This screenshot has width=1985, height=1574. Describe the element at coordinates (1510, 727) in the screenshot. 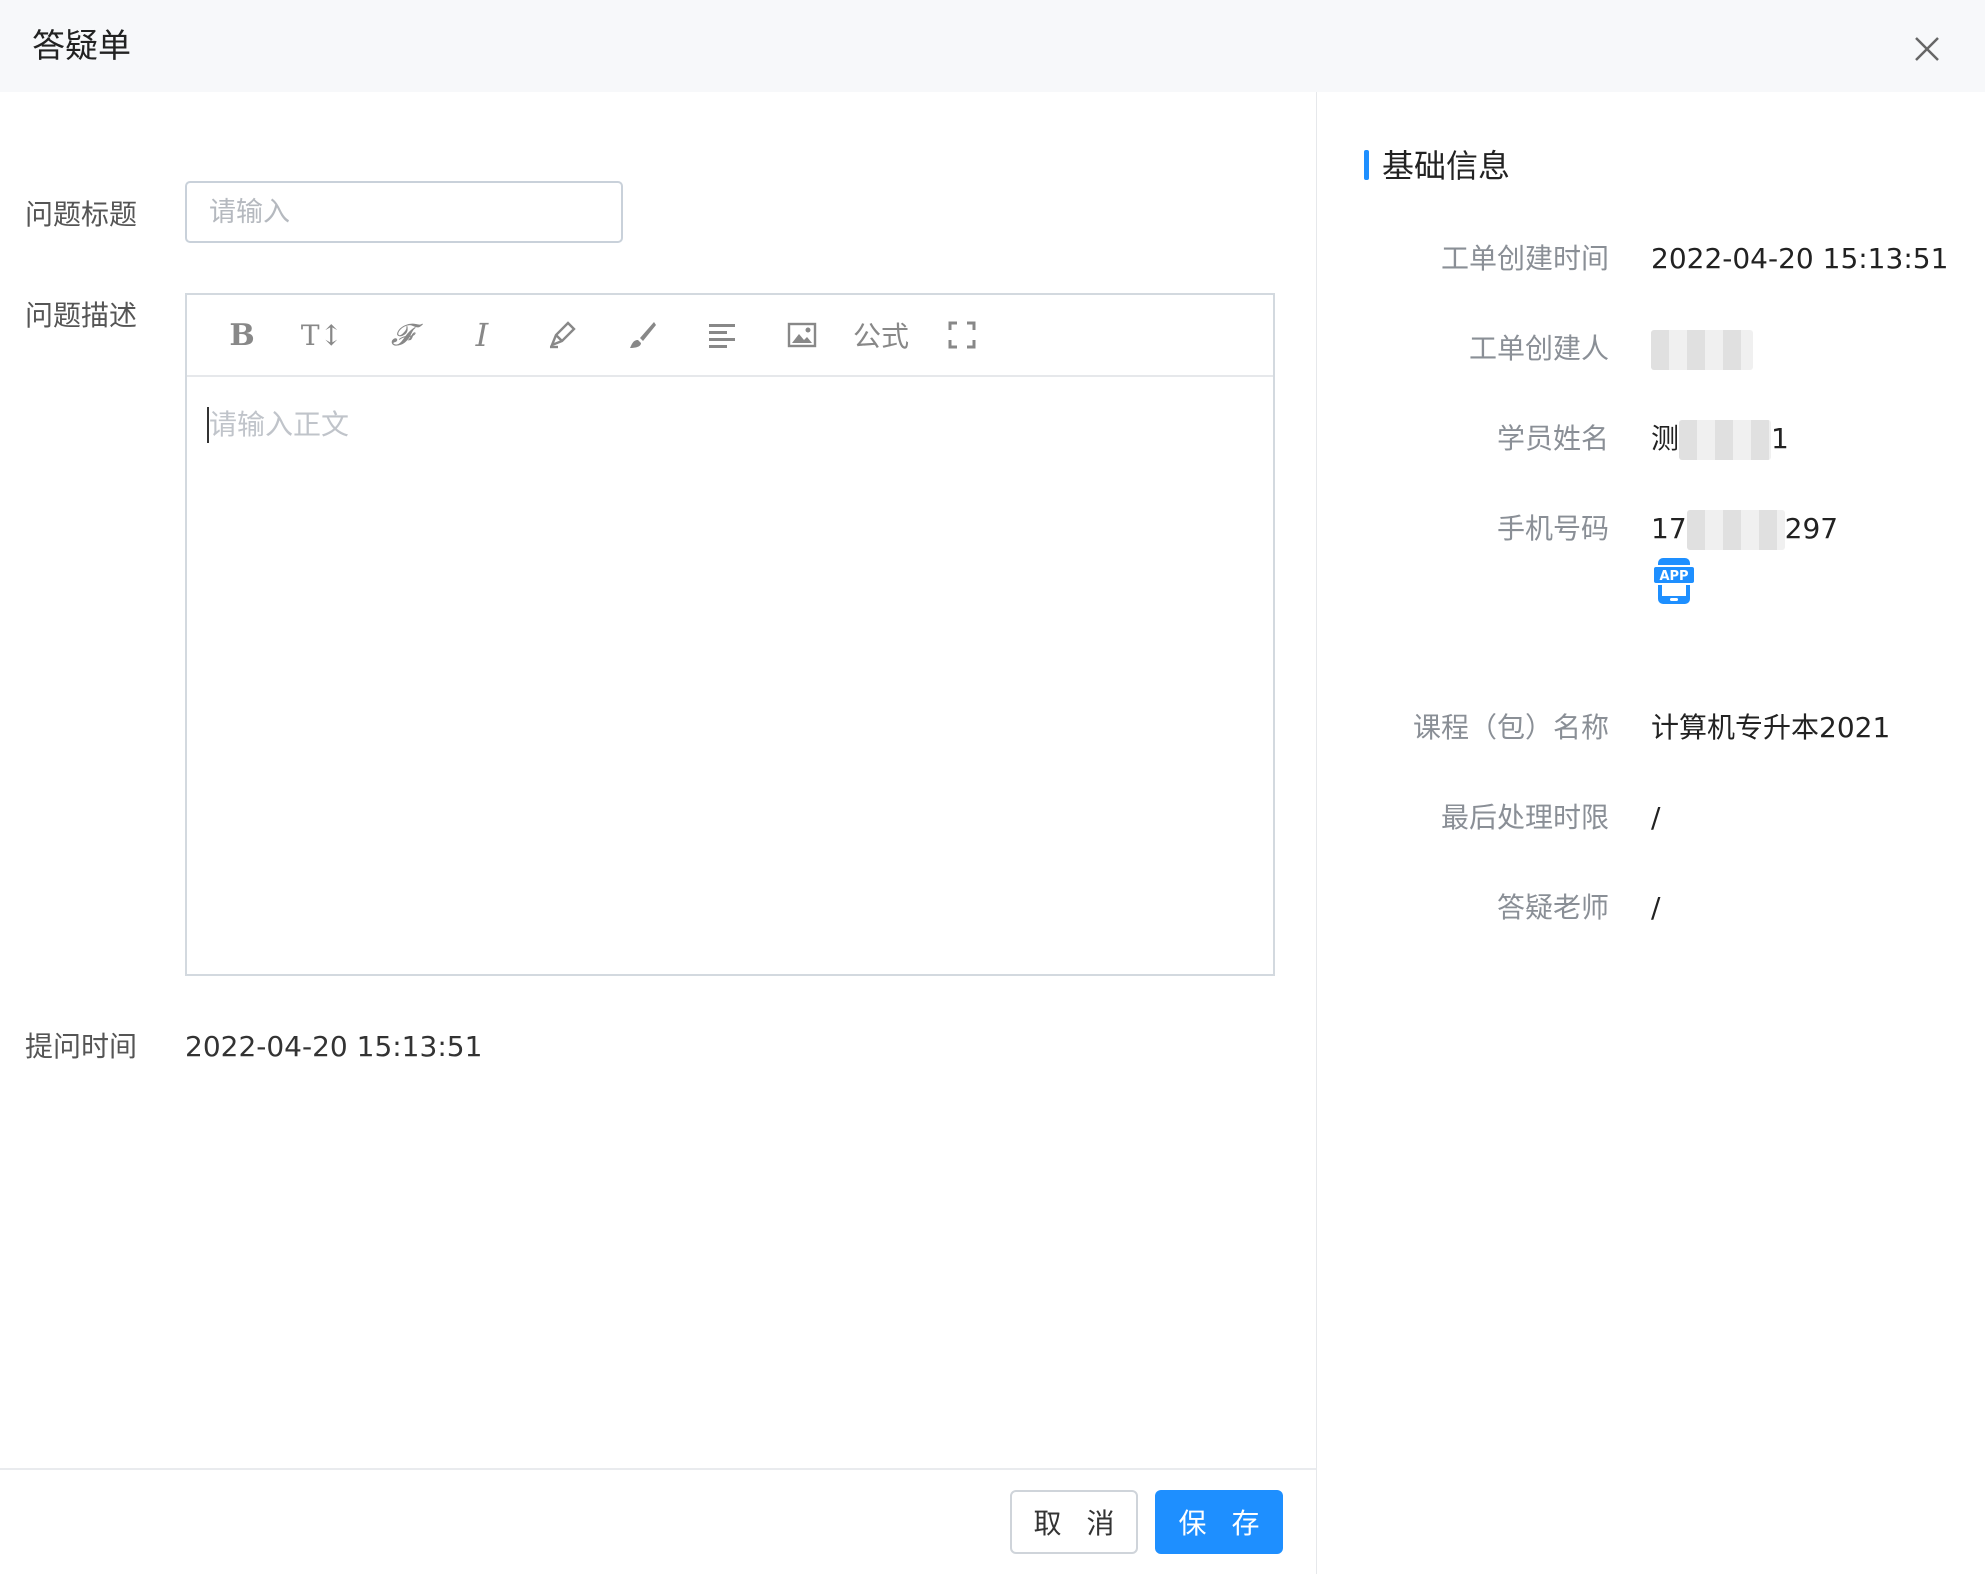

I see `info-label-course: 课程（包）名称` at that location.